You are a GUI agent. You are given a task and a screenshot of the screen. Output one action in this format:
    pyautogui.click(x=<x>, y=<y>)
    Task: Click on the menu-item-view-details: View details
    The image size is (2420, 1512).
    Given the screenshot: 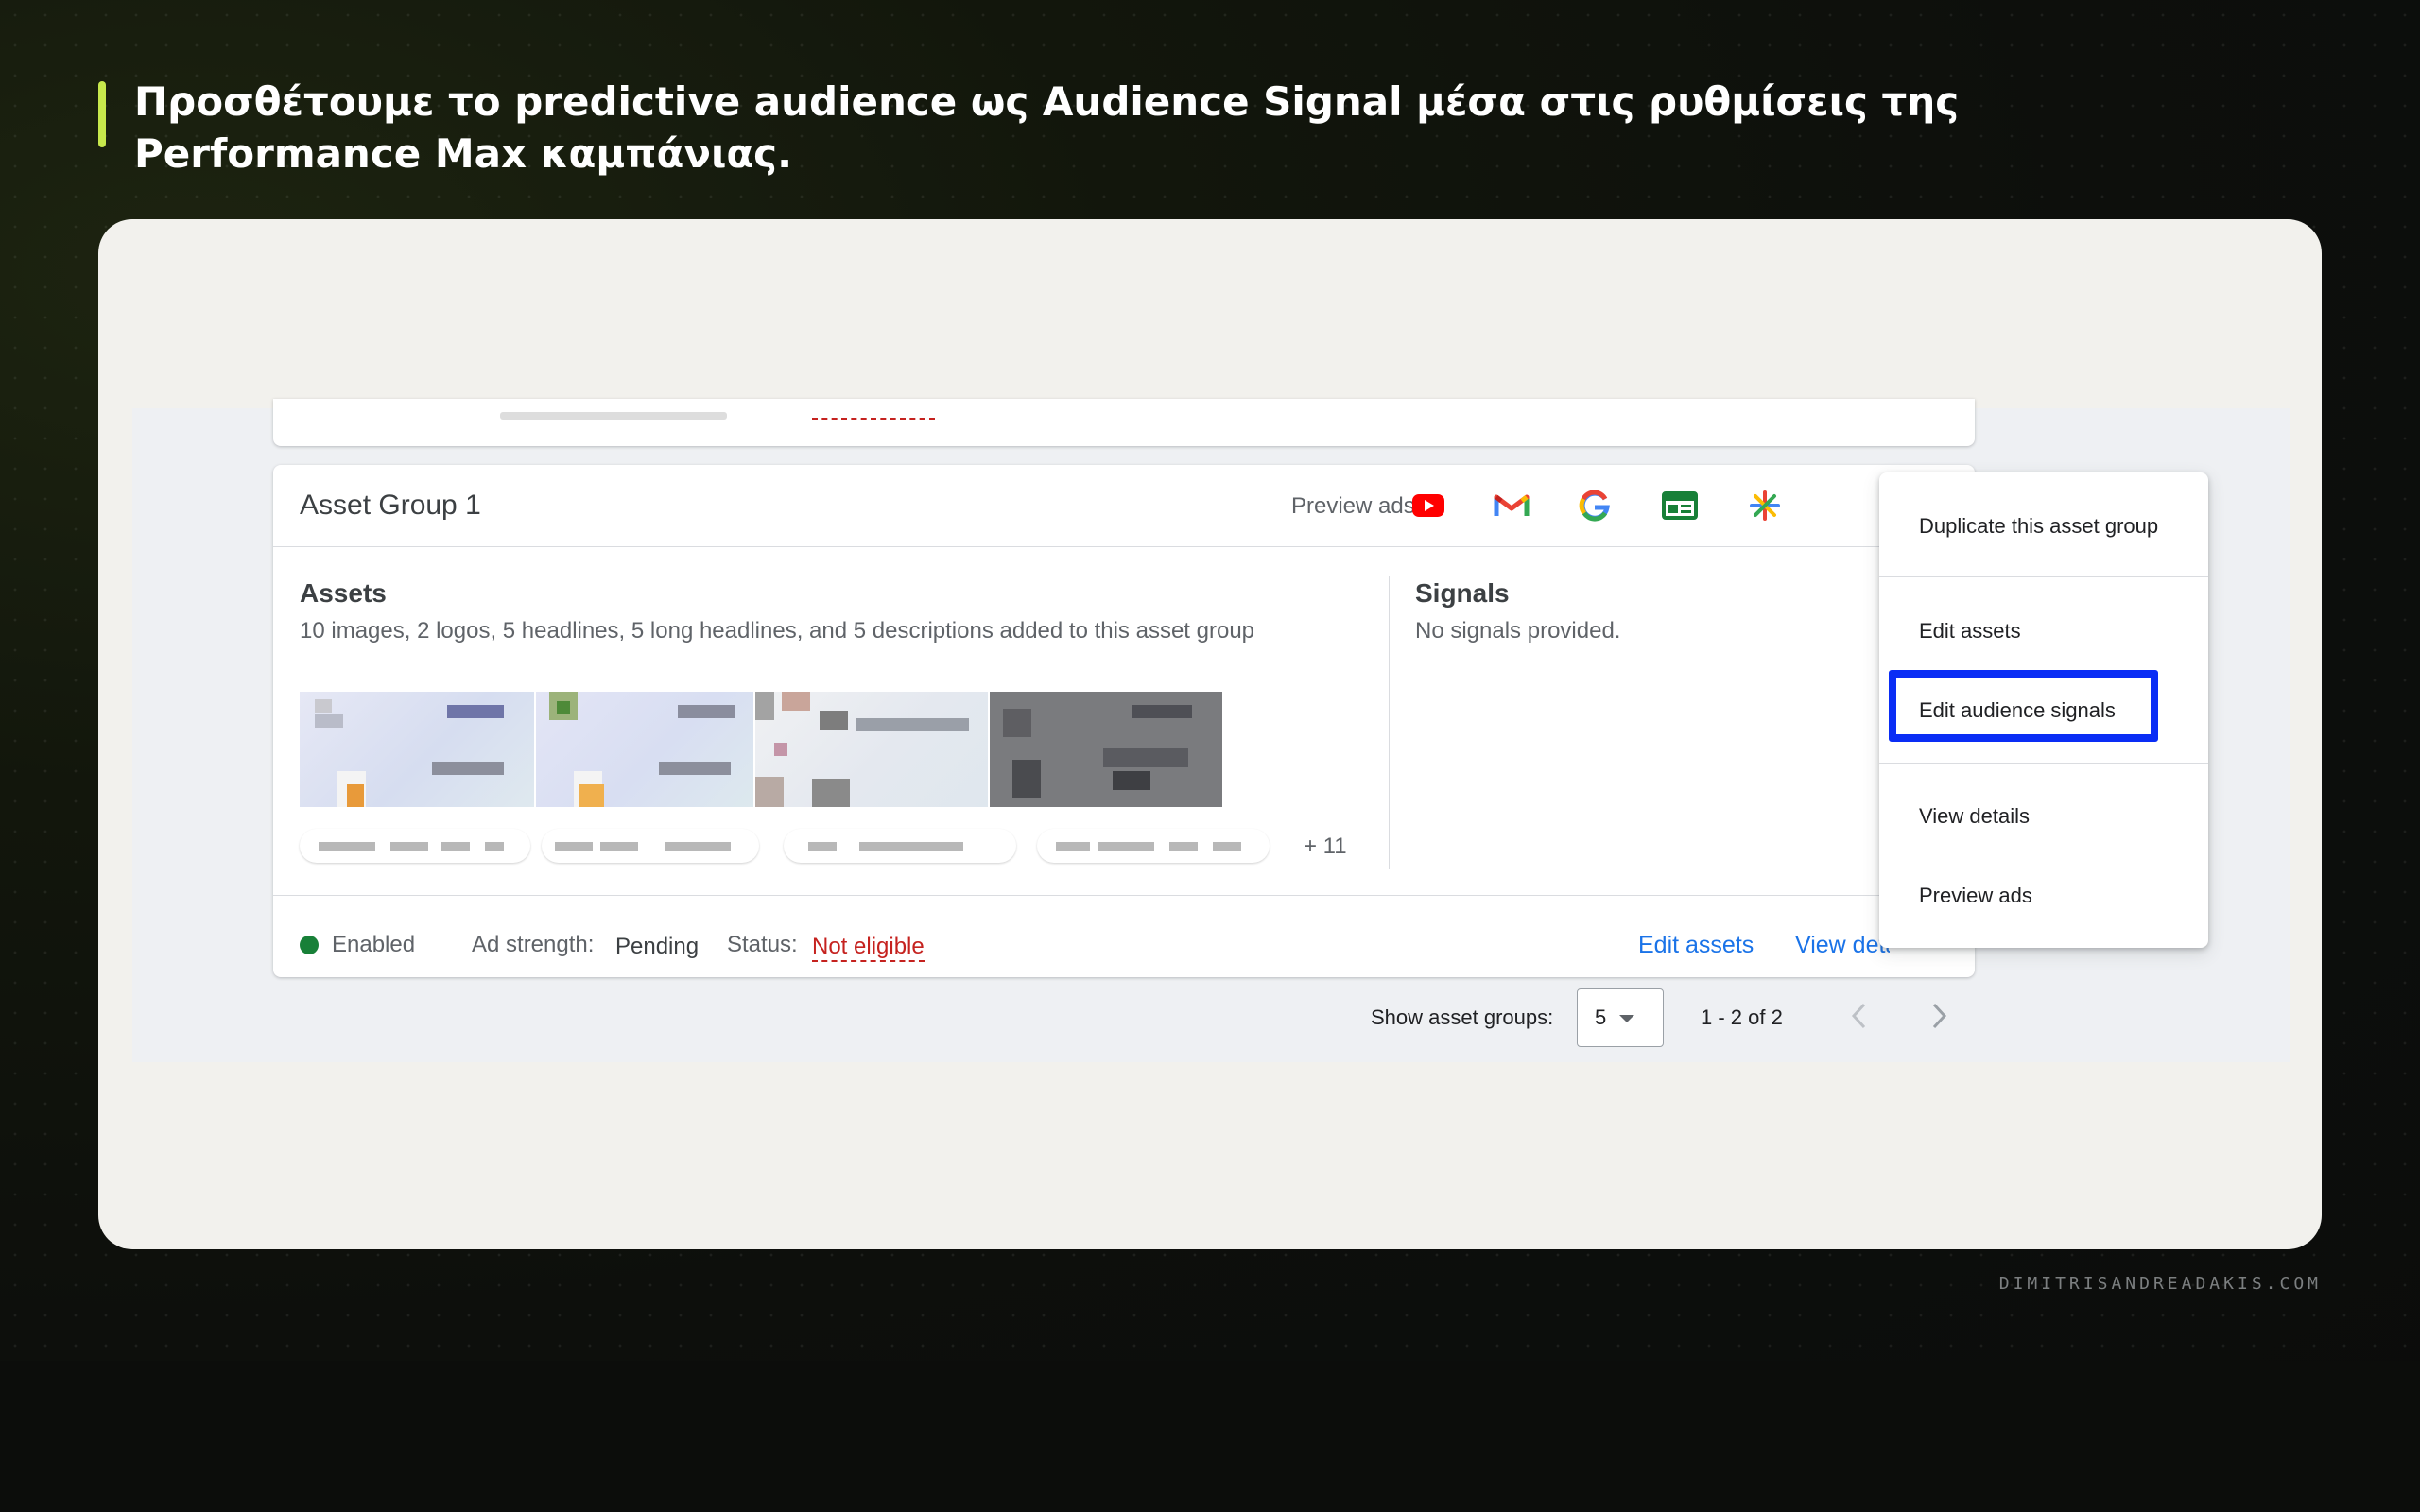 What is the action you would take?
    pyautogui.click(x=1975, y=816)
    